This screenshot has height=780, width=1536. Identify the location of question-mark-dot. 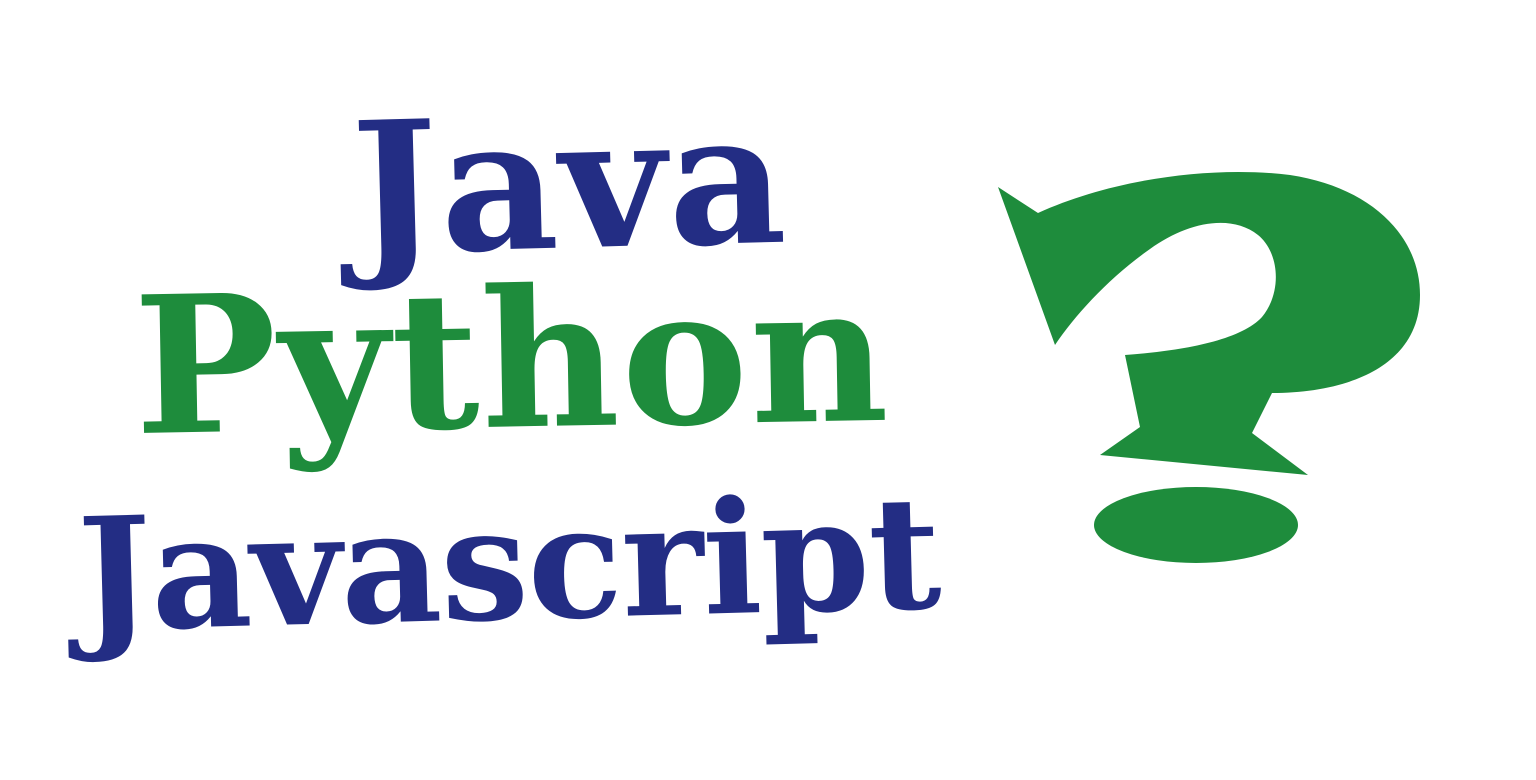
(1196, 525).